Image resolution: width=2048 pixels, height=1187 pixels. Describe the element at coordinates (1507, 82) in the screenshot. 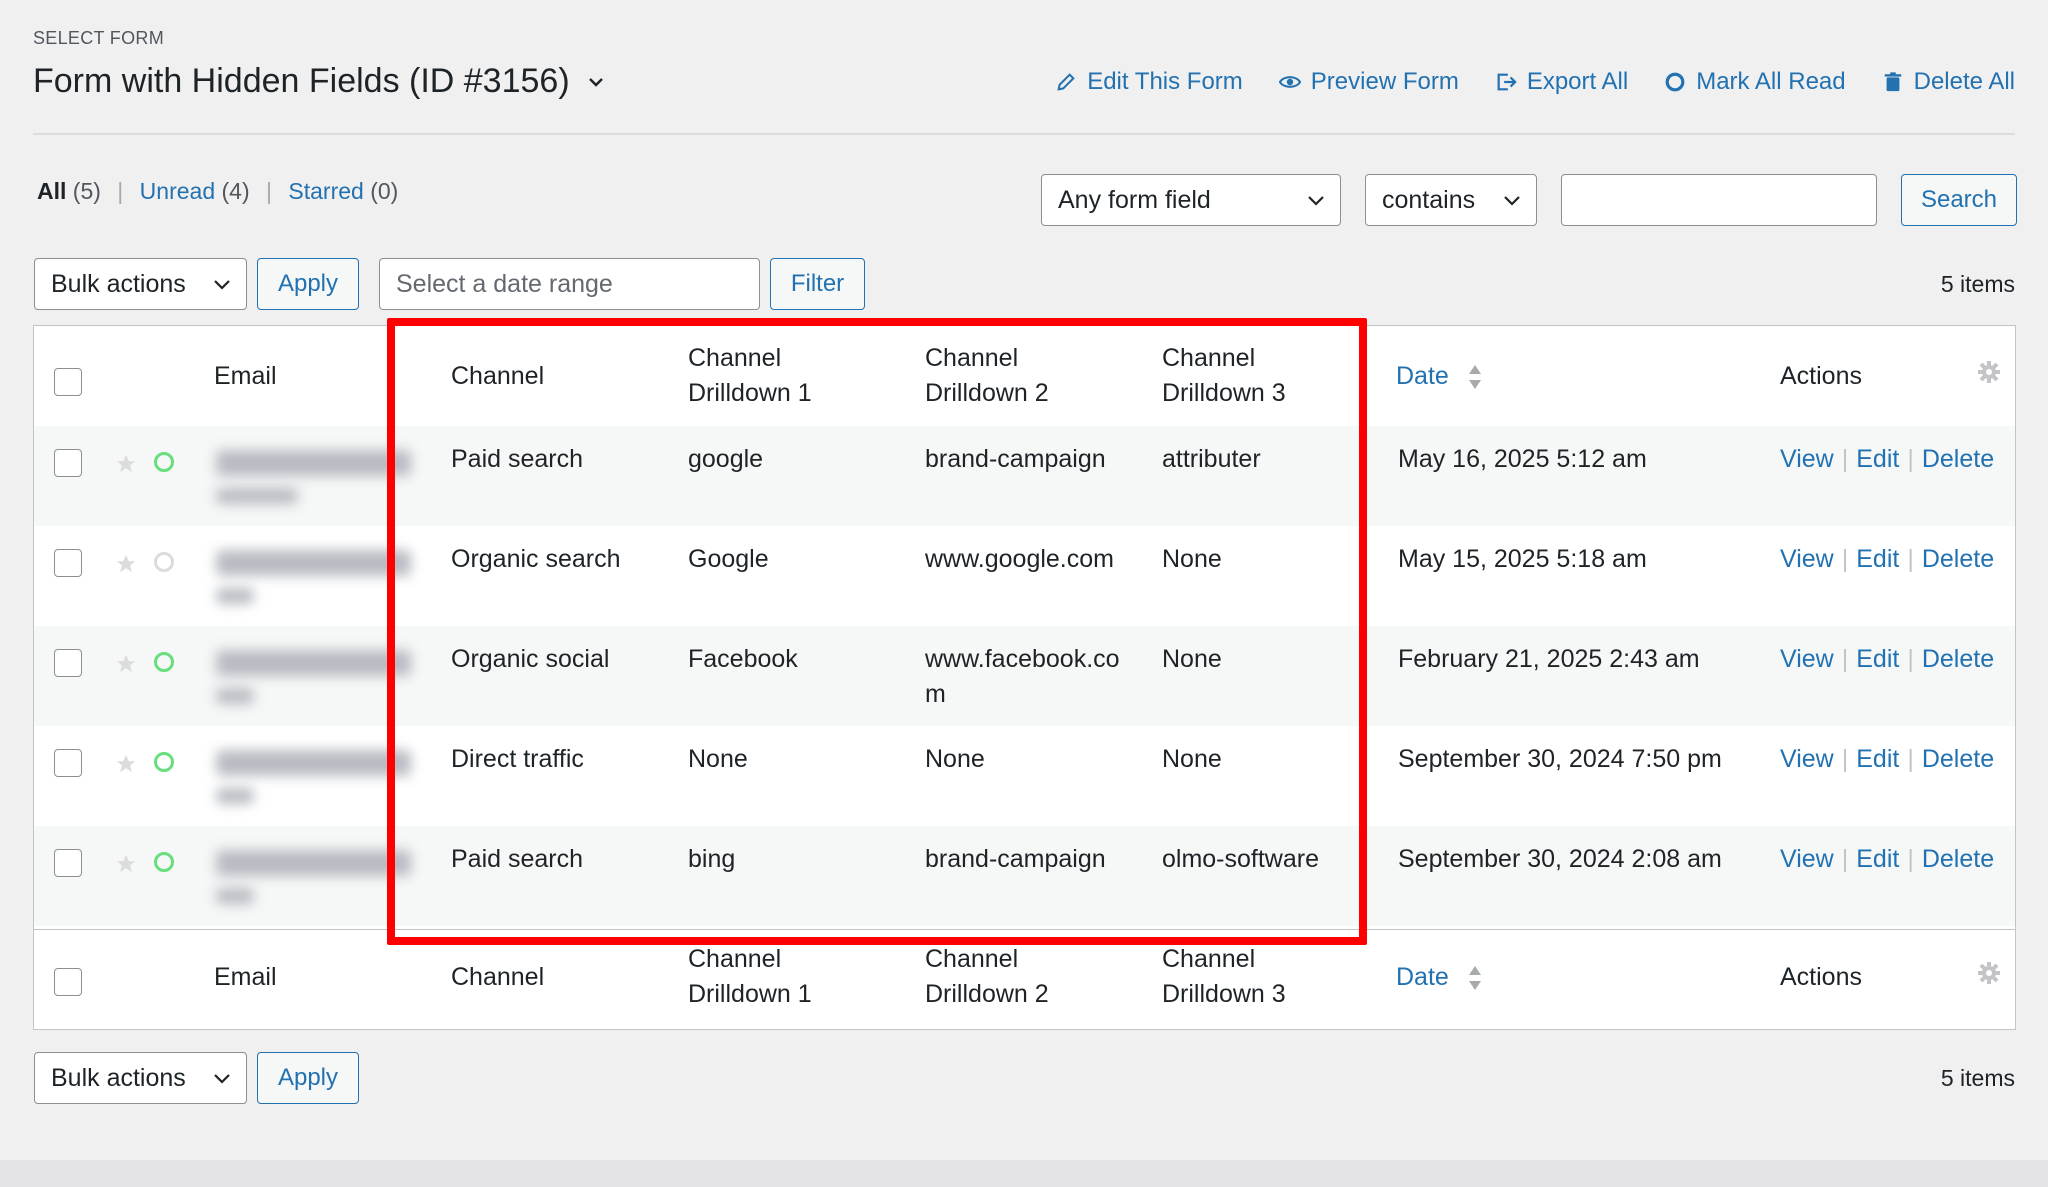

I see `export-icon` at that location.